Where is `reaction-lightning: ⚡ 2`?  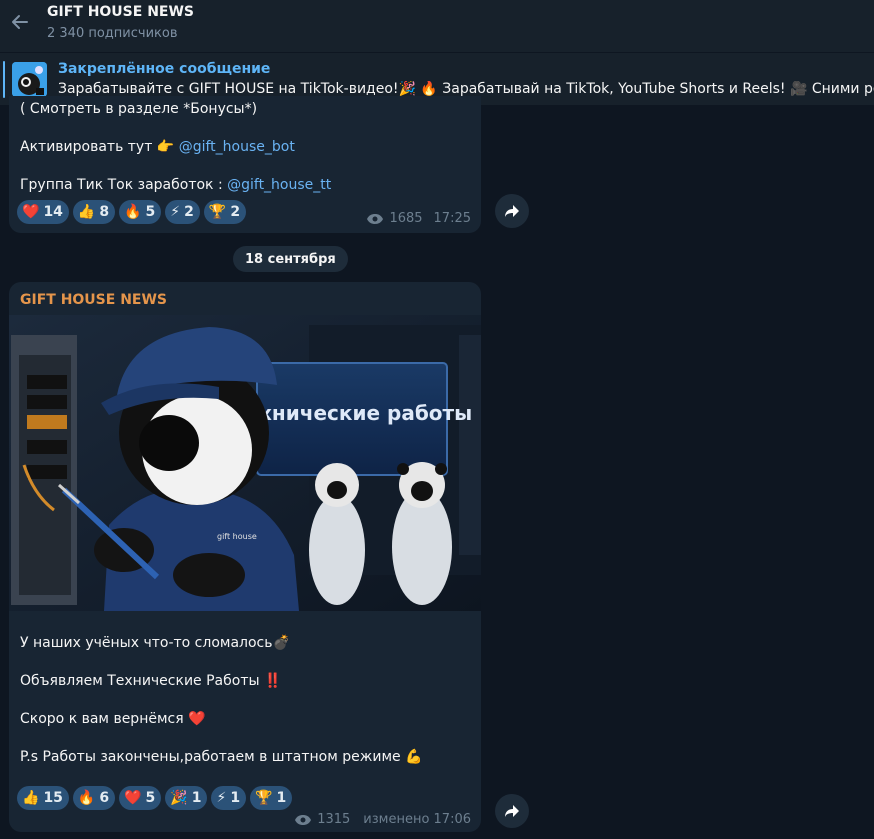
reaction-lightning: ⚡ 2 is located at coordinates (182, 212).